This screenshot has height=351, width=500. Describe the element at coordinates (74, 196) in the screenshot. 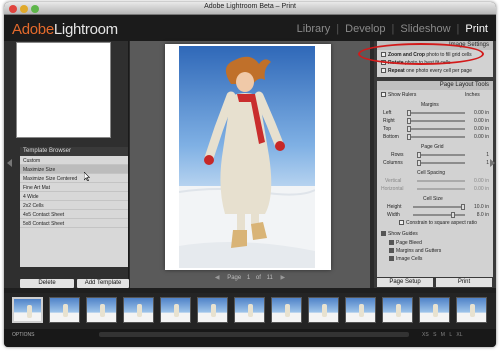

I see `template-item: 4 Wide` at that location.